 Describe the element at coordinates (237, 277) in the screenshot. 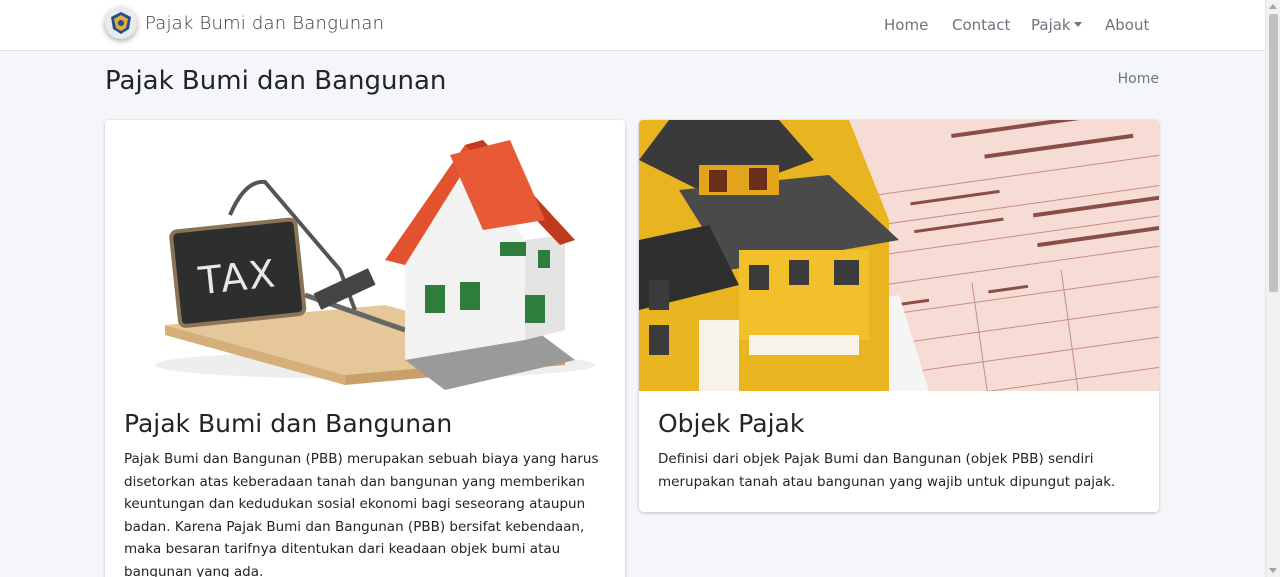

I see `tax-chalk-text: TAX` at that location.